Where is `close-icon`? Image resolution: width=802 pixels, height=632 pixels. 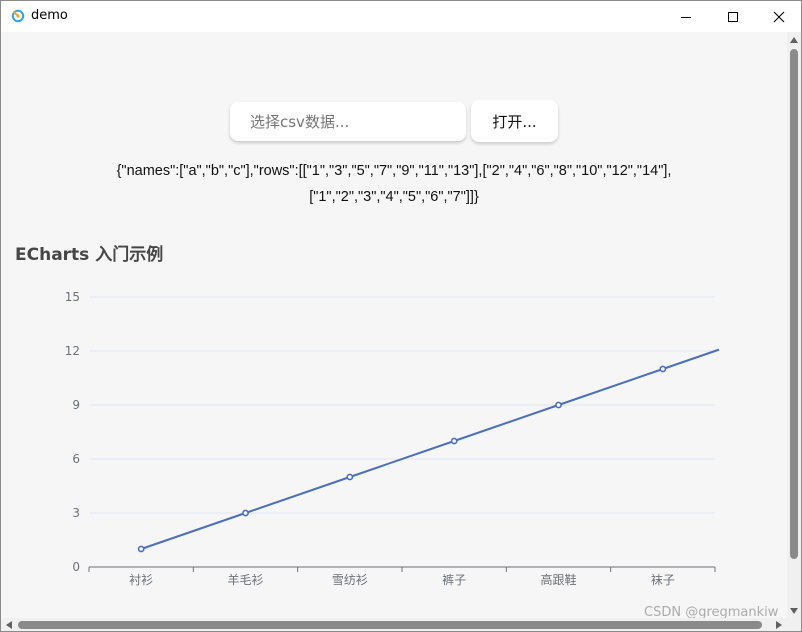
close-icon is located at coordinates (779, 16).